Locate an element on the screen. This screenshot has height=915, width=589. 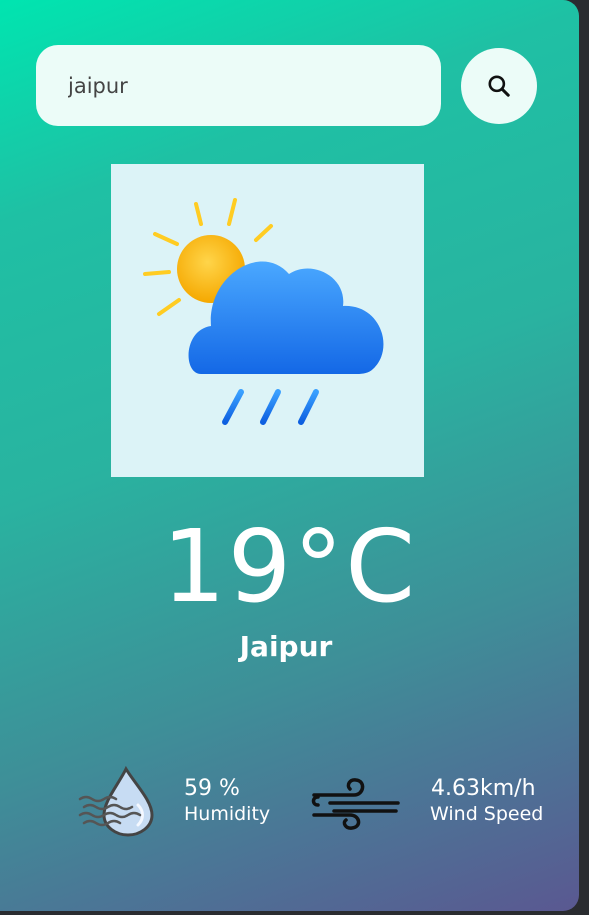
wind-label: Wind Speed is located at coordinates (487, 814).